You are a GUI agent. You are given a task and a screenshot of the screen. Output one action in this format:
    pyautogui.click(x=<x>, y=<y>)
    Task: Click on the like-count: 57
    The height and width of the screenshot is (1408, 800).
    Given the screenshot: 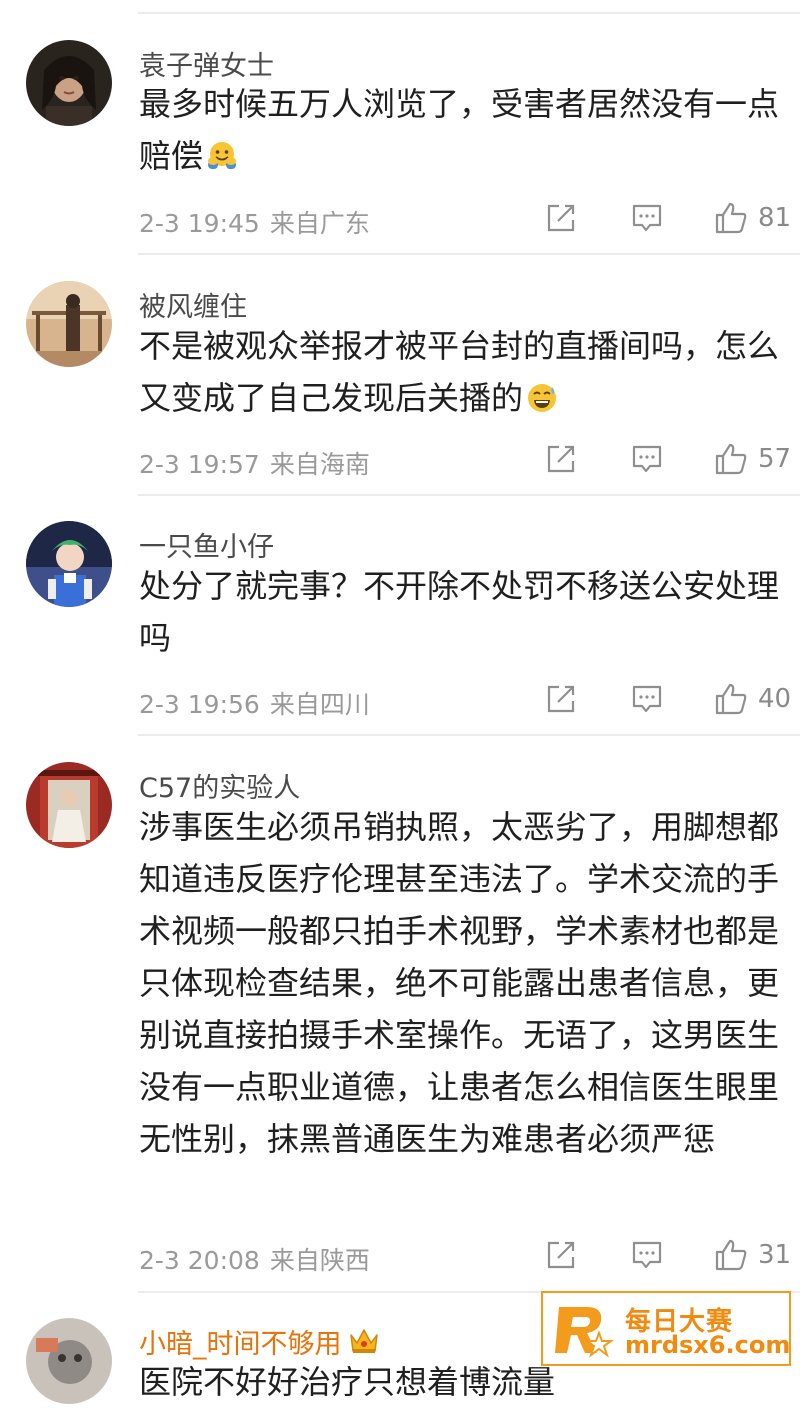 What is the action you would take?
    pyautogui.click(x=775, y=459)
    